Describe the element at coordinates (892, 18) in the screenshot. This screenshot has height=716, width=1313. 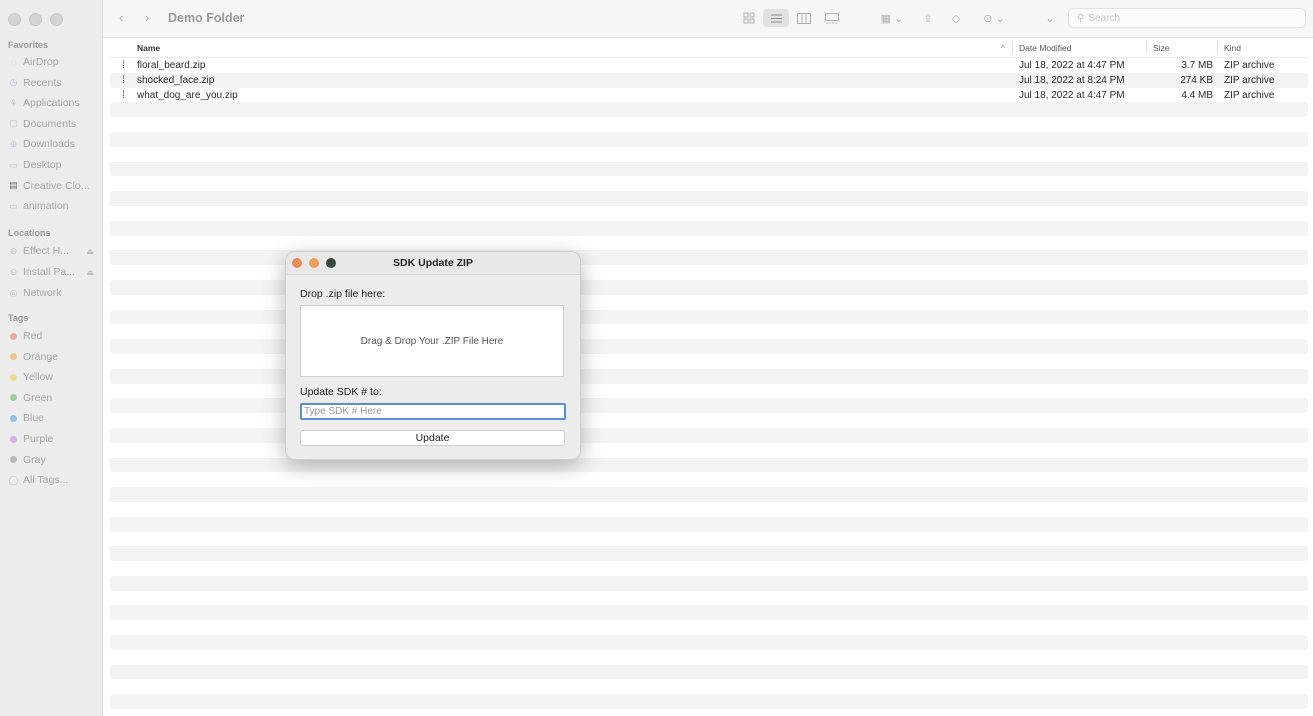
I see `group-button: ▦ ⌄` at that location.